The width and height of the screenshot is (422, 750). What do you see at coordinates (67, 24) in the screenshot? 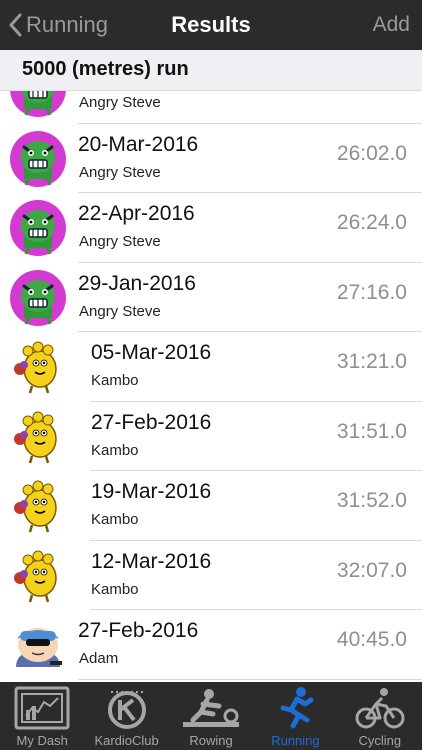
I see `back-button-label: Running` at bounding box center [67, 24].